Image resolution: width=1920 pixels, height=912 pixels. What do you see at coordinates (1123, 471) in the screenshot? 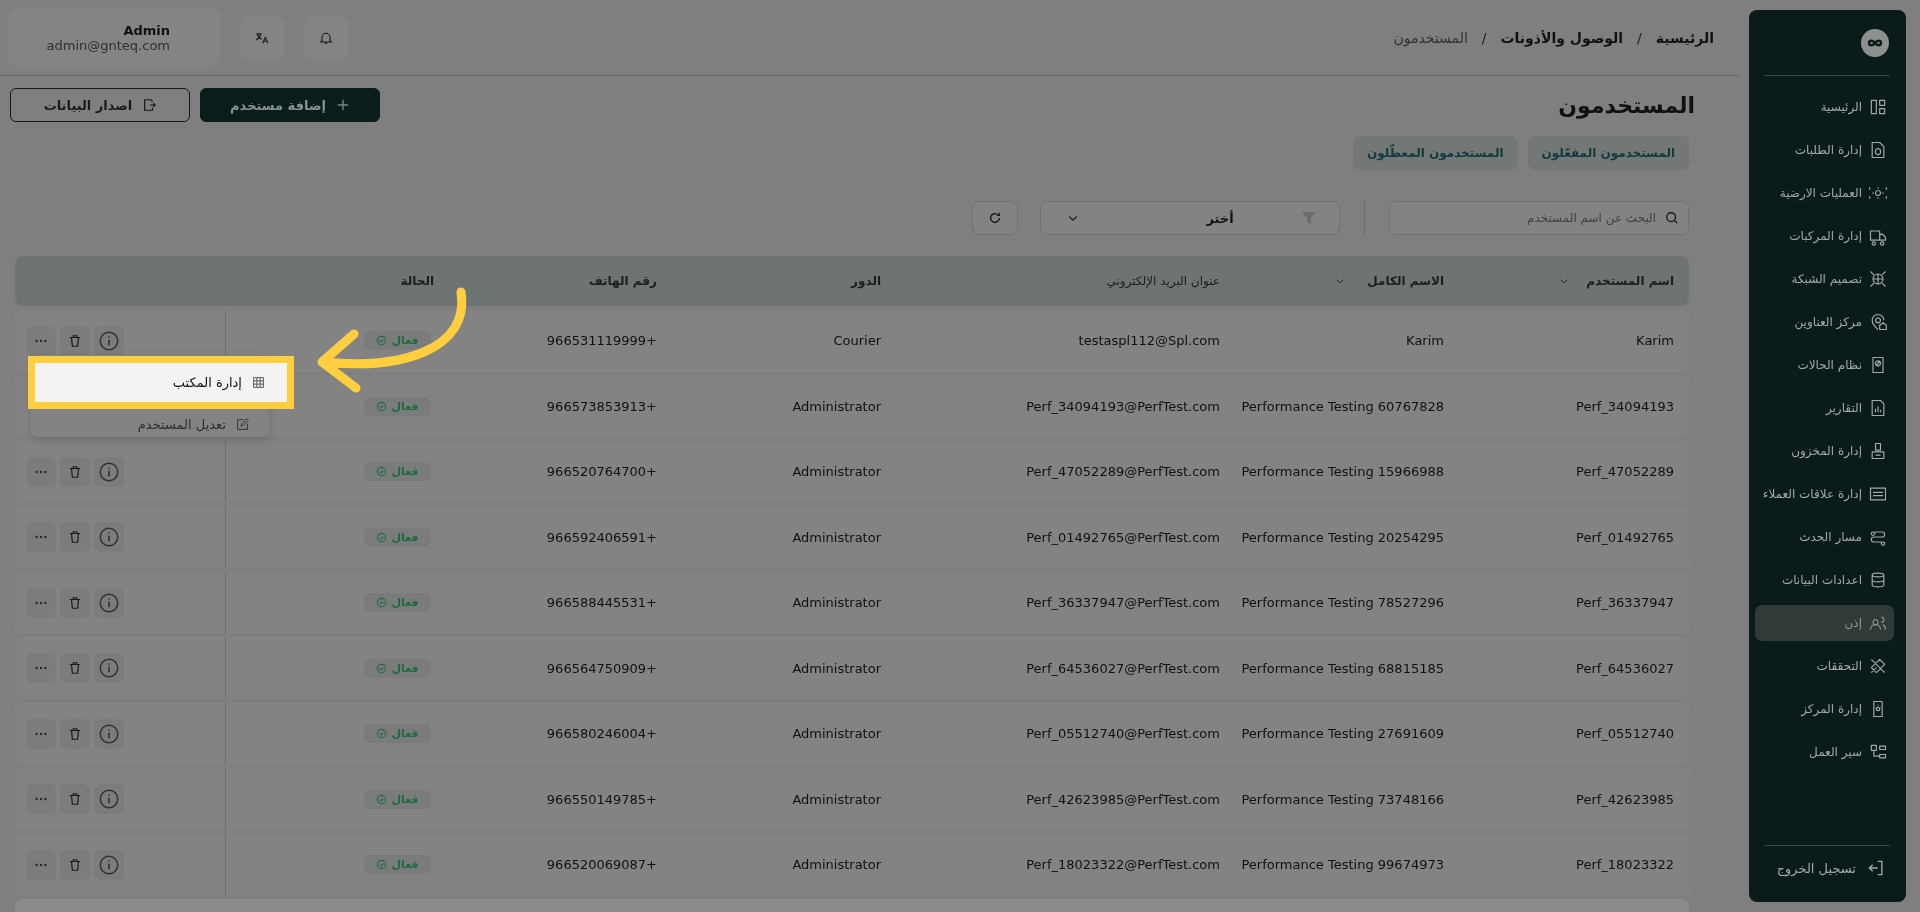
I see `table-cell: Perf_47052289@PerfTest.com` at bounding box center [1123, 471].